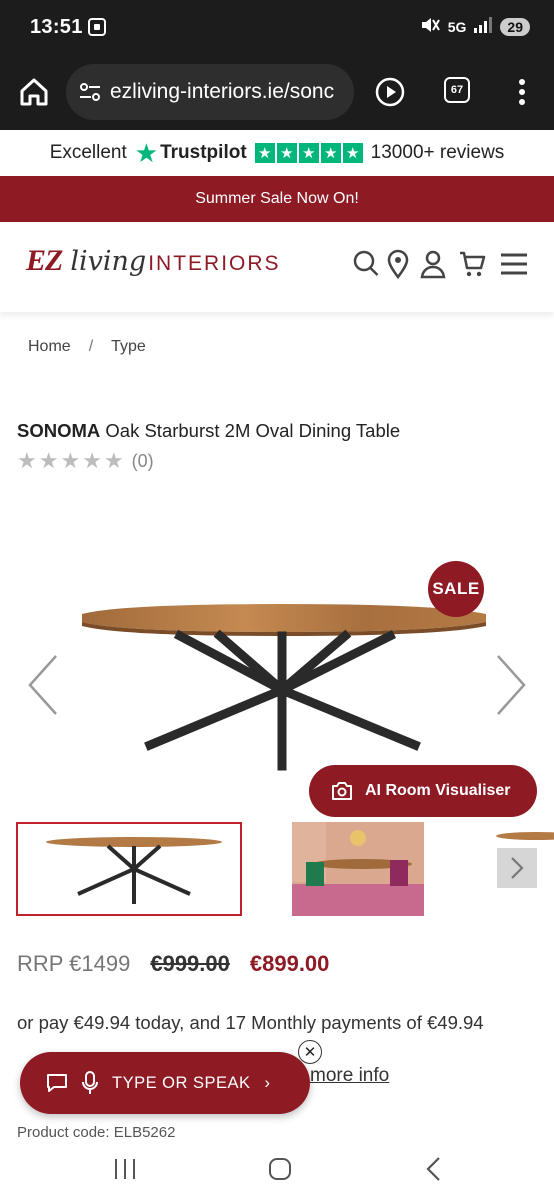 Image resolution: width=554 pixels, height=1200 pixels. What do you see at coordinates (34, 92) in the screenshot?
I see `browser-home-icon` at bounding box center [34, 92].